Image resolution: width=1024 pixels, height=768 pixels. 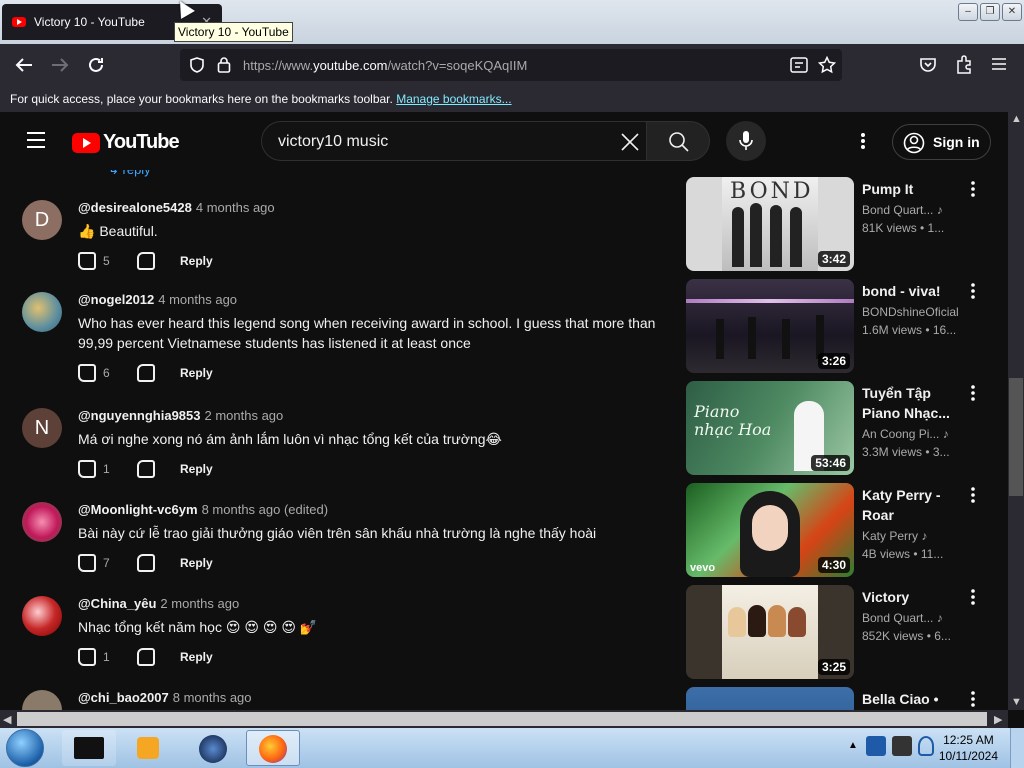 I want to click on youtube-logo: YouTube, so click(x=126, y=142).